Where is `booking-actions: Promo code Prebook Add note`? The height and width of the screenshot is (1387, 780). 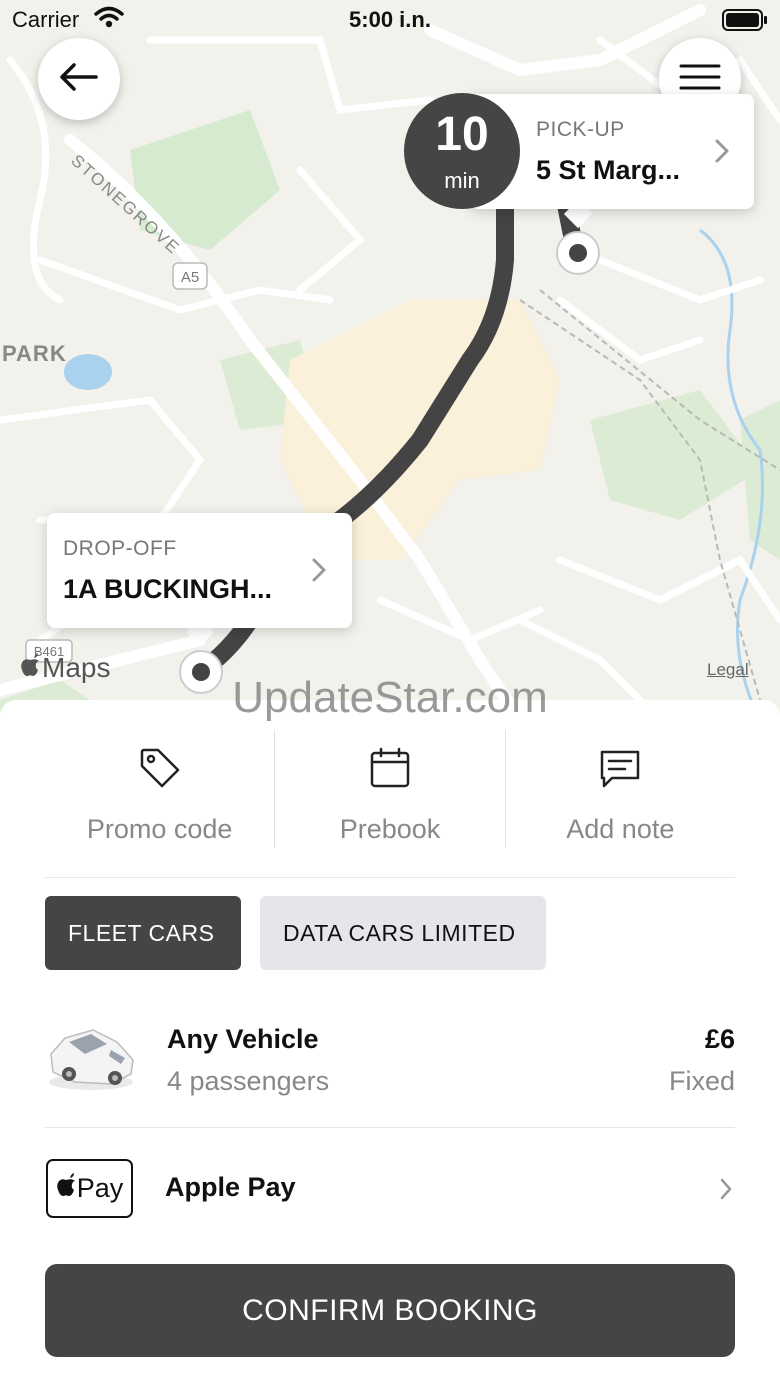 booking-actions: Promo code Prebook Add note is located at coordinates (390, 789).